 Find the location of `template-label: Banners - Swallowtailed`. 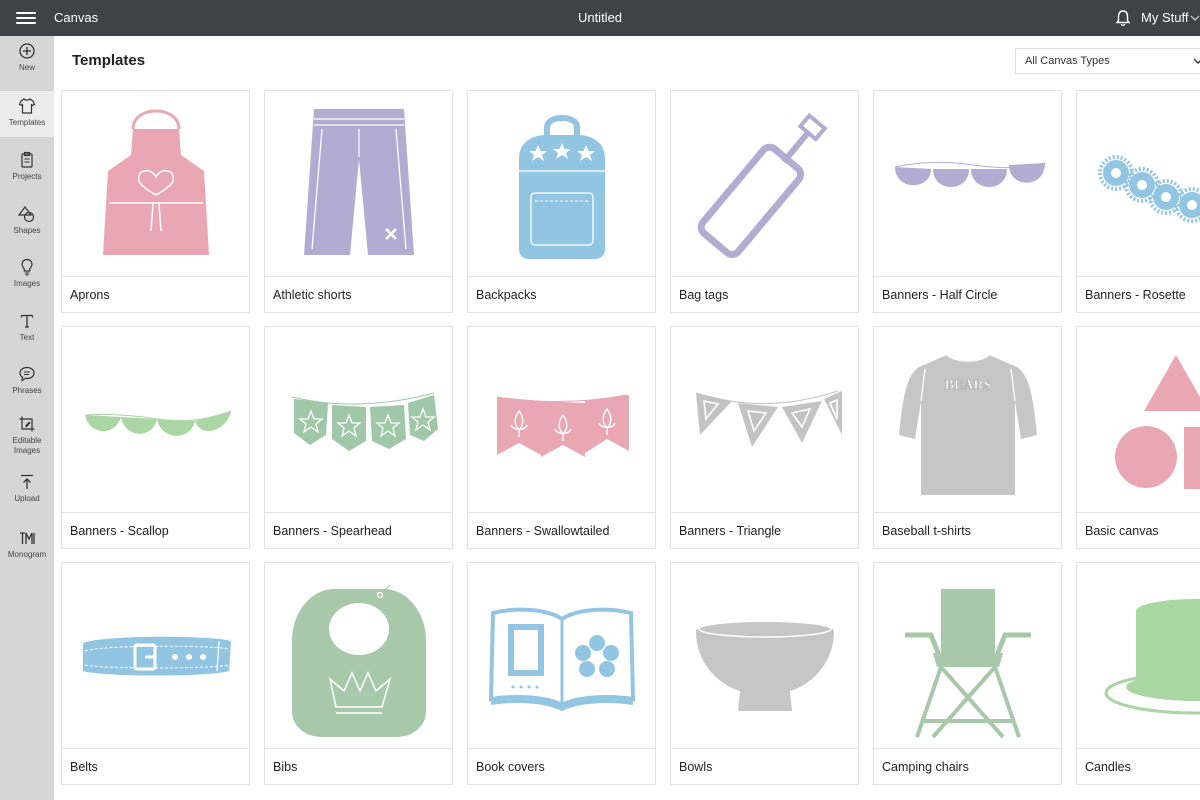

template-label: Banners - Swallowtailed is located at coordinates (543, 531).